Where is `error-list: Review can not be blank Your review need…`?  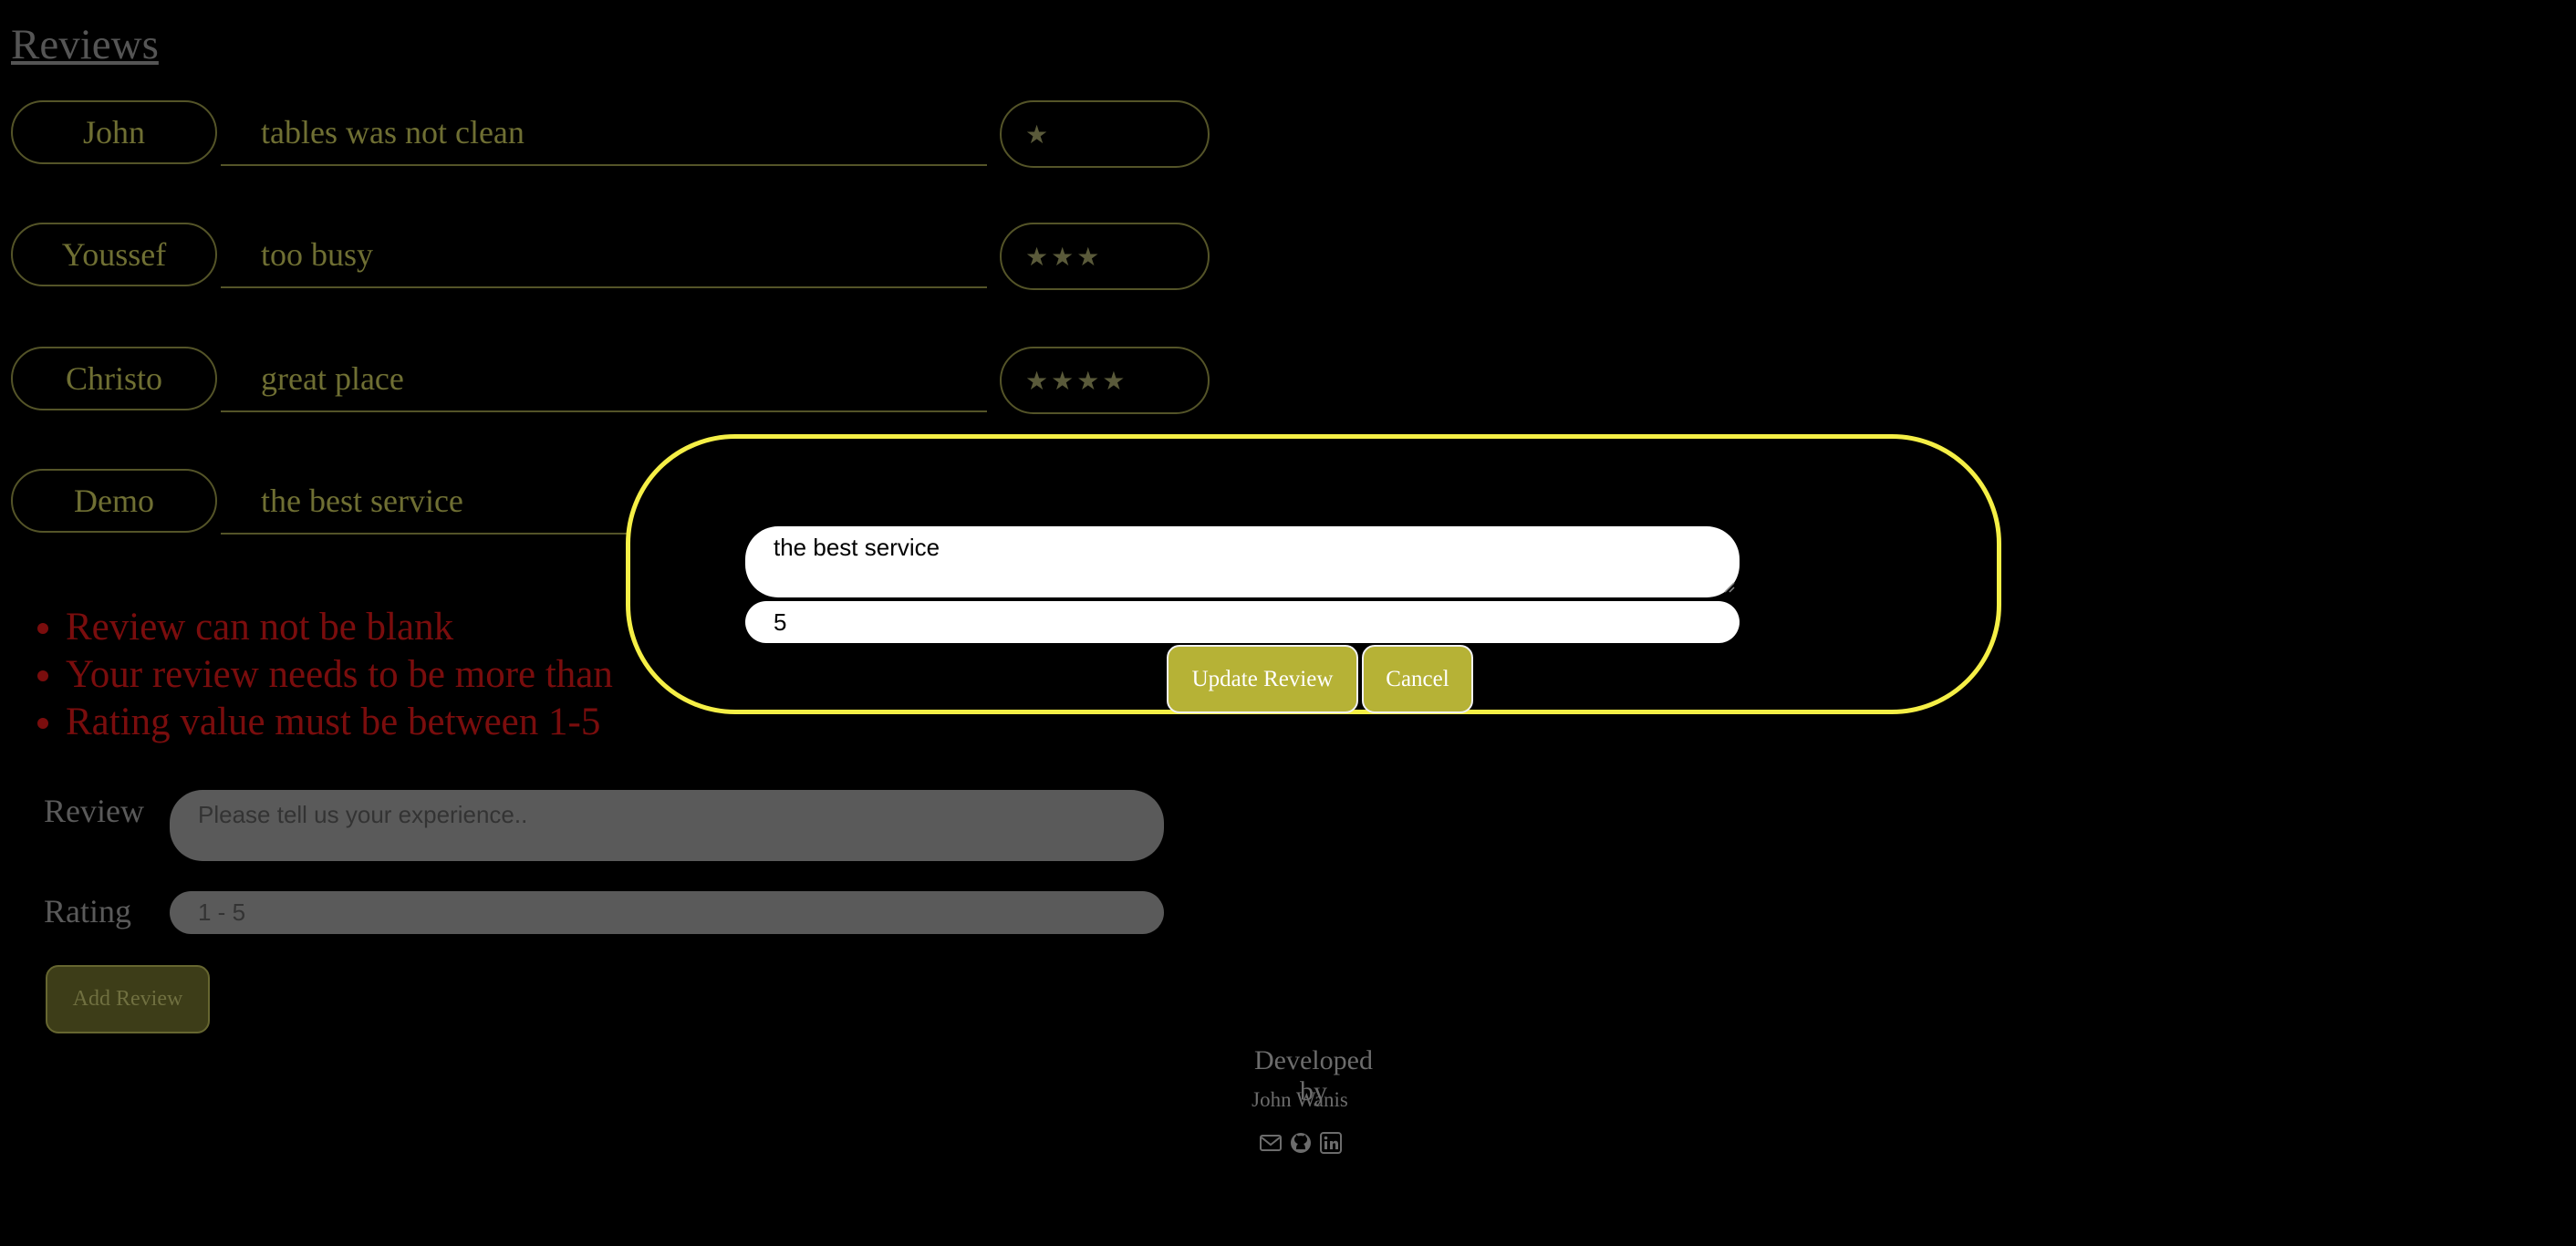
error-list: Review can not be blank Your review need… is located at coordinates (320, 675).